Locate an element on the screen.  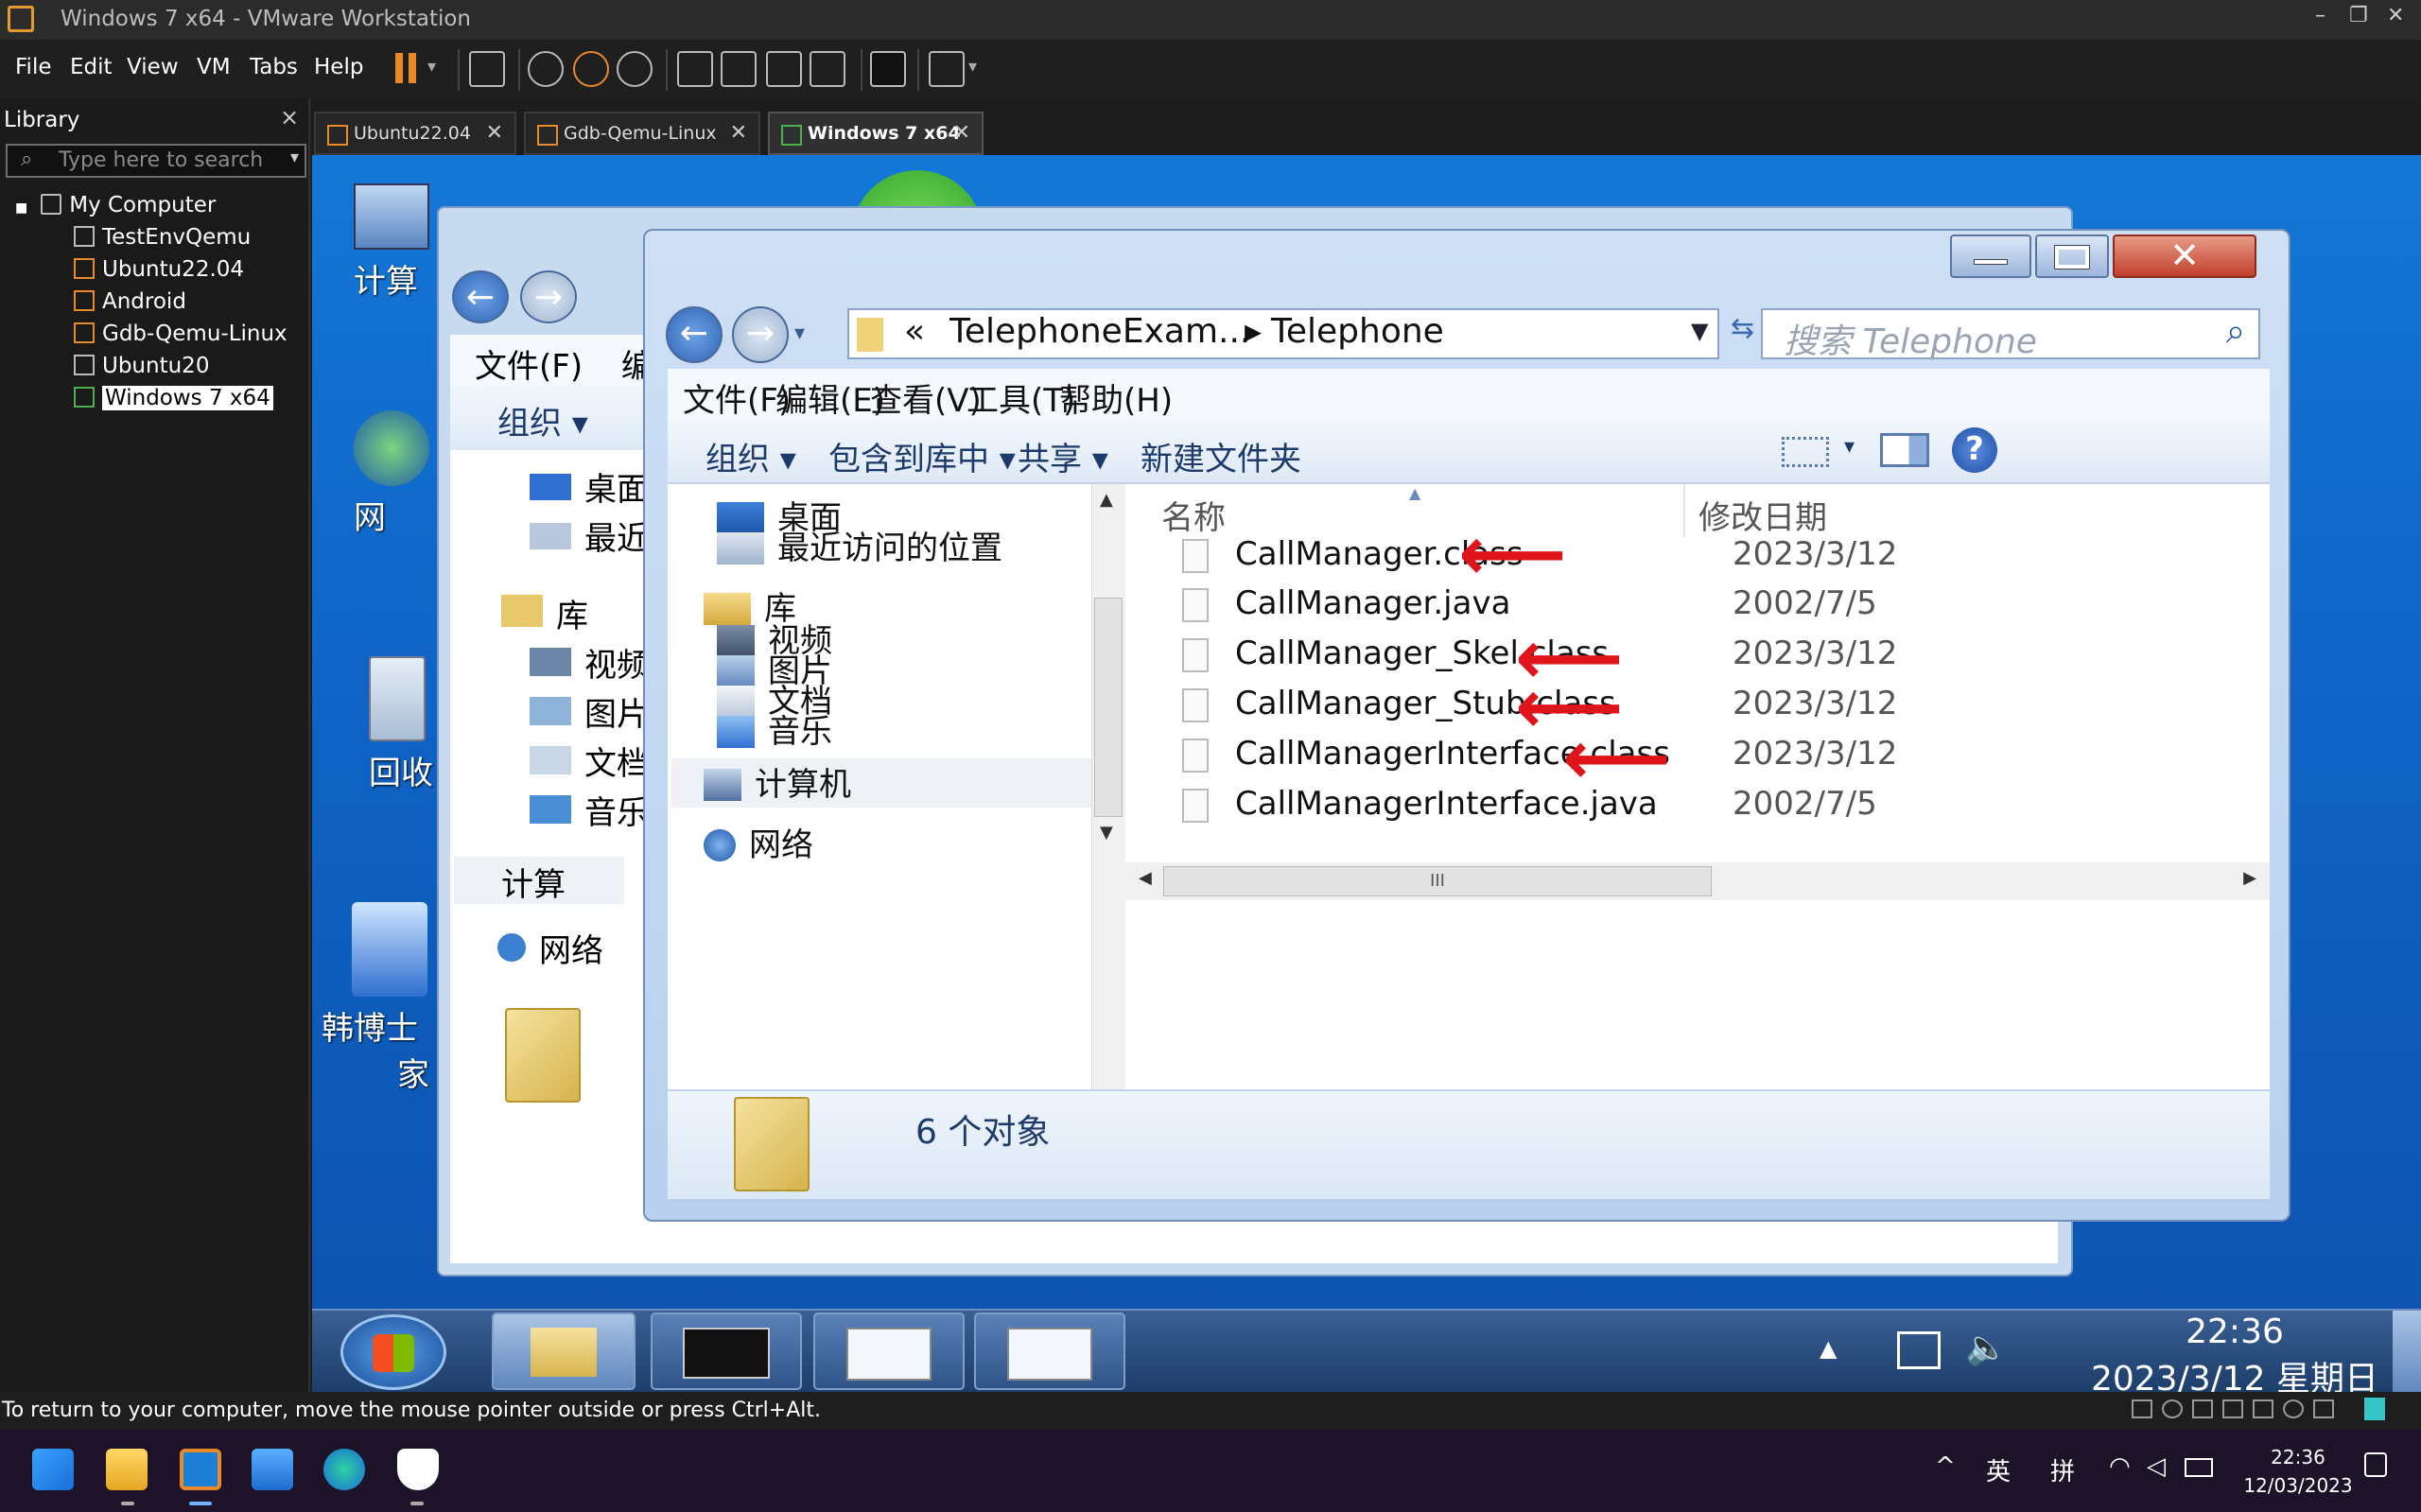
message-icon is located at coordinates (2374, 1409).